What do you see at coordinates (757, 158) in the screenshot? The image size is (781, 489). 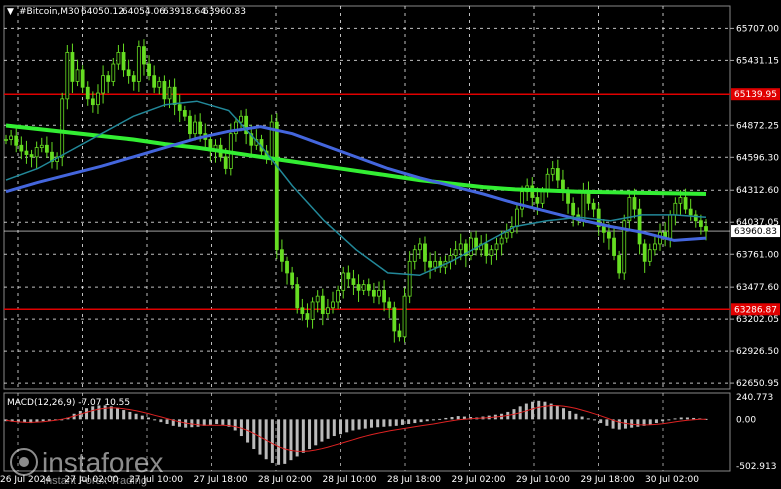 I see `y-tick-label: 64596.30` at bounding box center [757, 158].